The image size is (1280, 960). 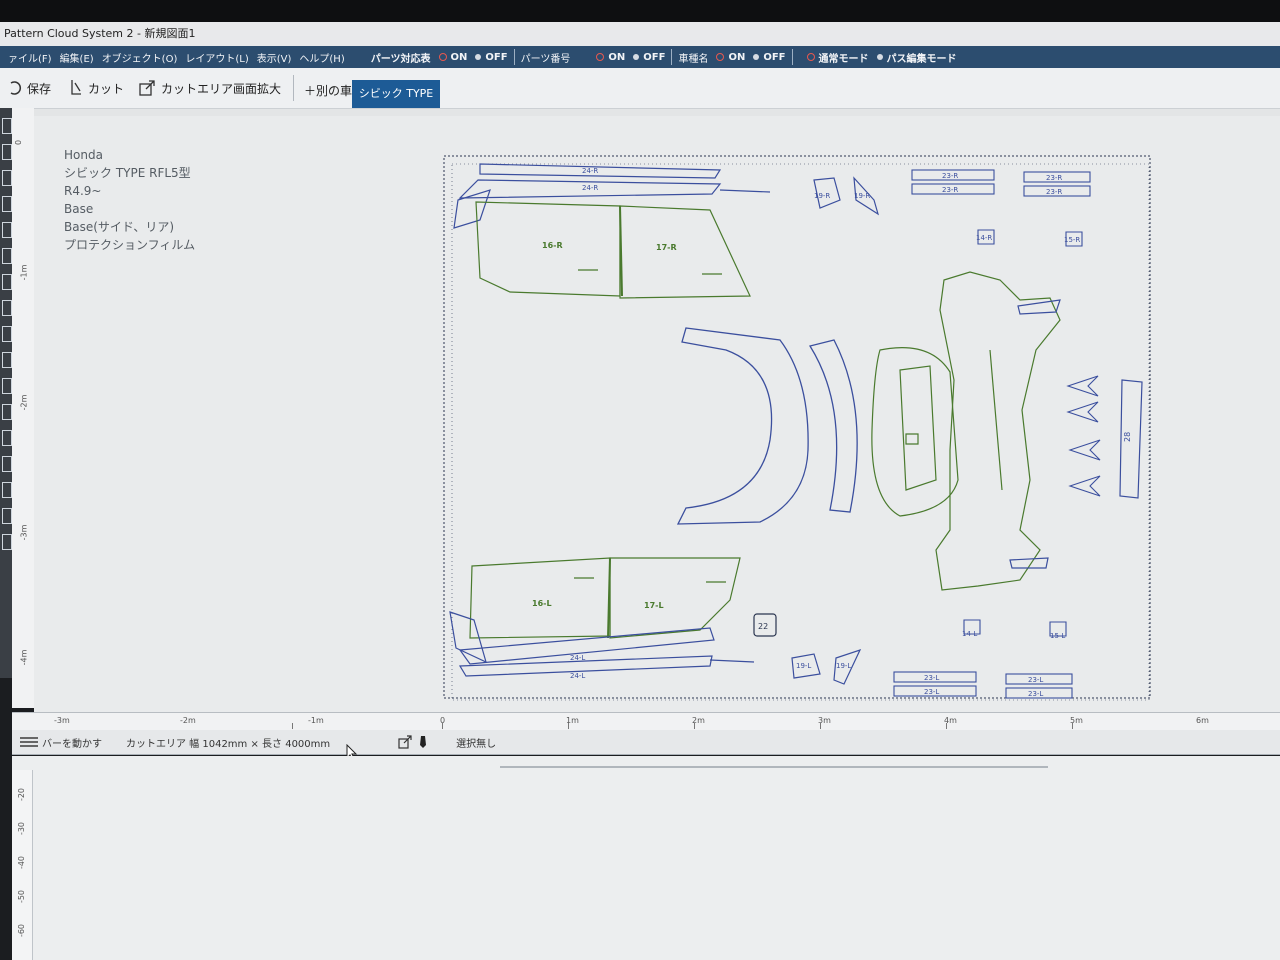 What do you see at coordinates (321, 57) in the screenshot?
I see `menu-help: ヘルプ(H)` at bounding box center [321, 57].